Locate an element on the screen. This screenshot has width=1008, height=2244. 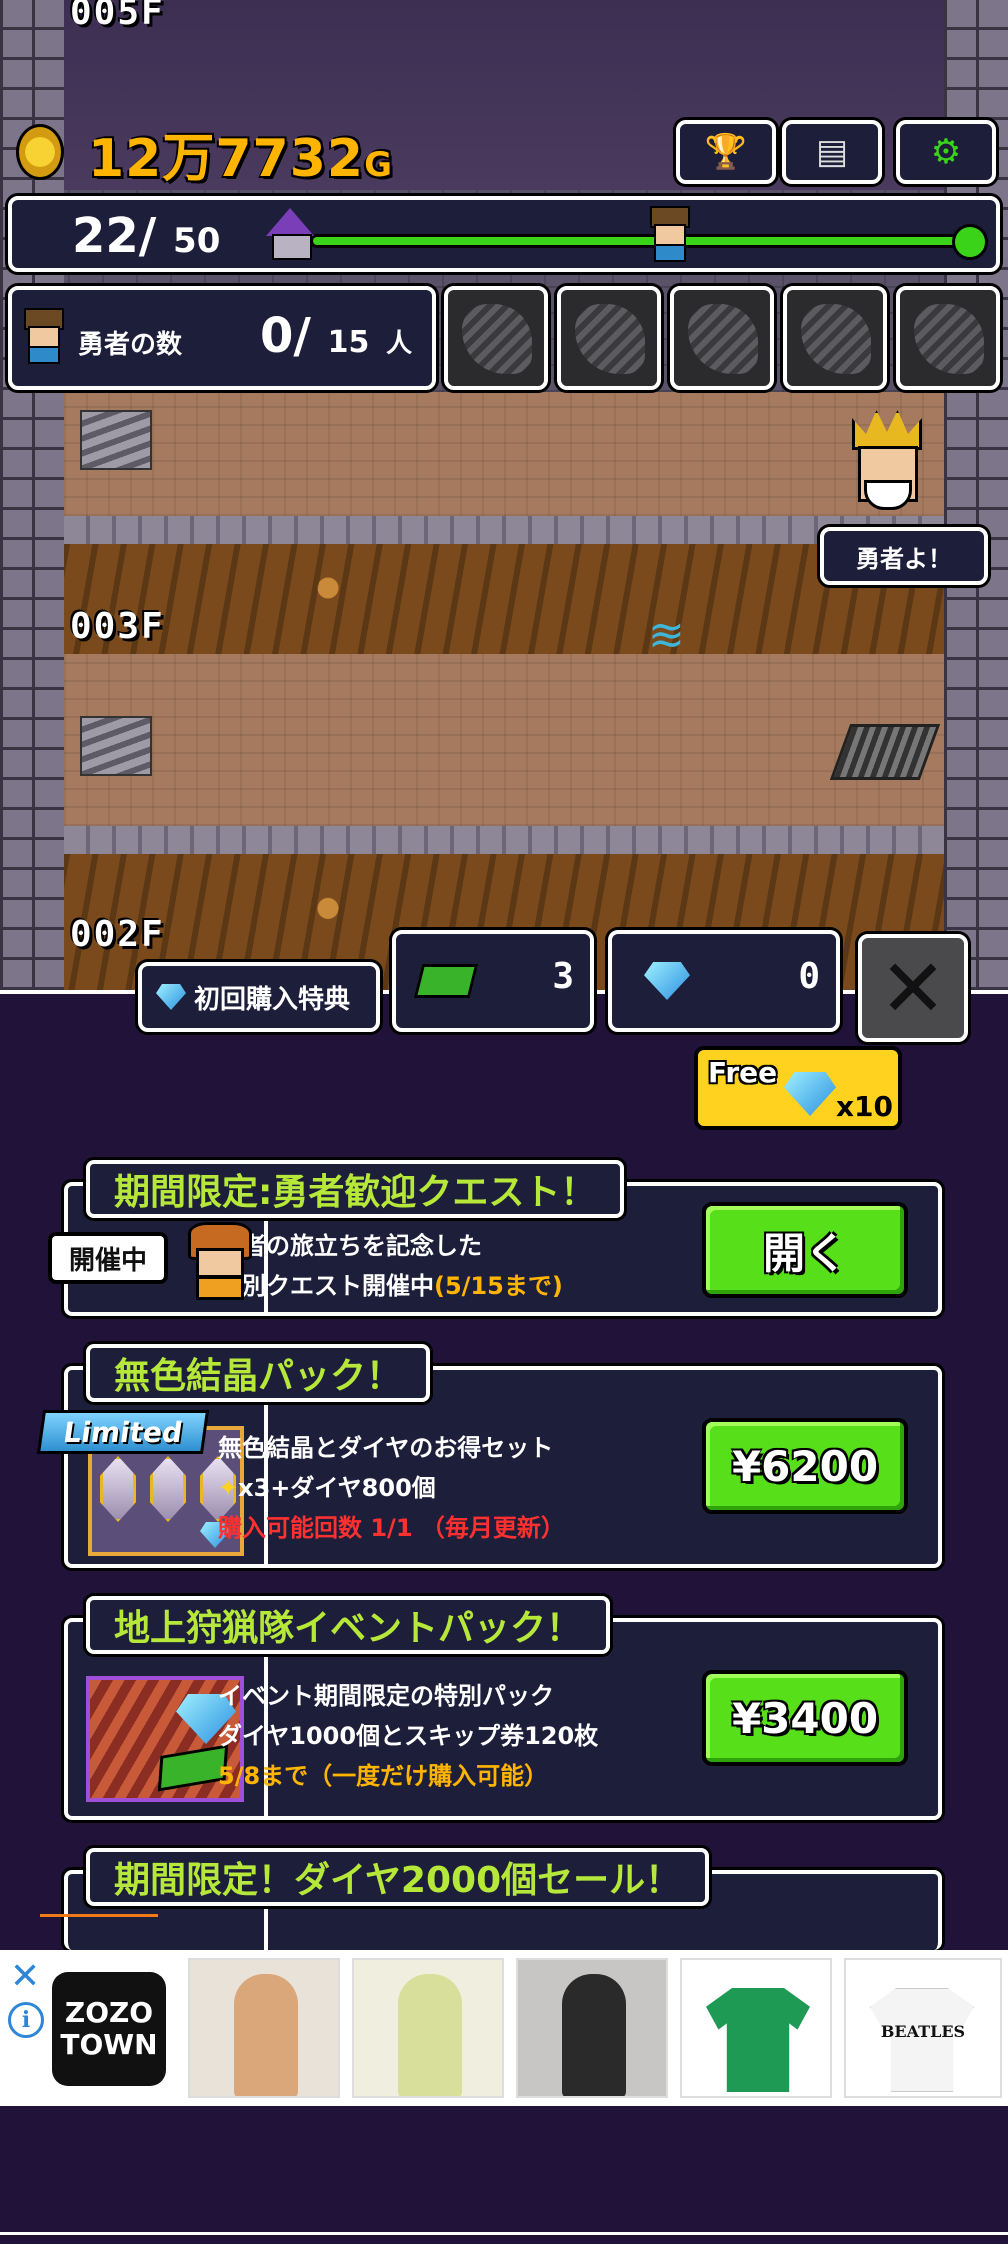
hero-position-icon is located at coordinates (670, 235).